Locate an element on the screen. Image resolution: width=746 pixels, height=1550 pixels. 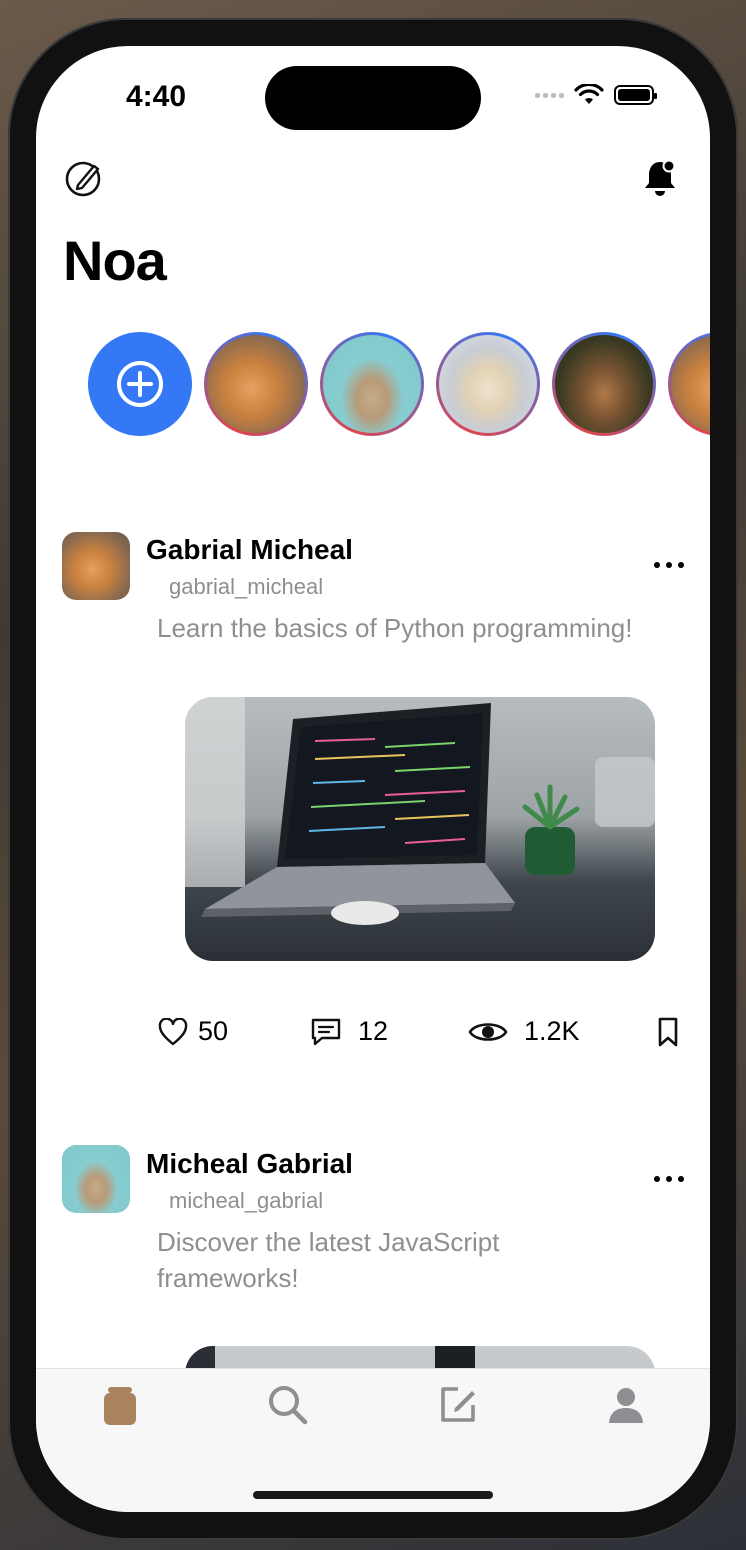
status-time: 4:40 is located at coordinates (156, 96).